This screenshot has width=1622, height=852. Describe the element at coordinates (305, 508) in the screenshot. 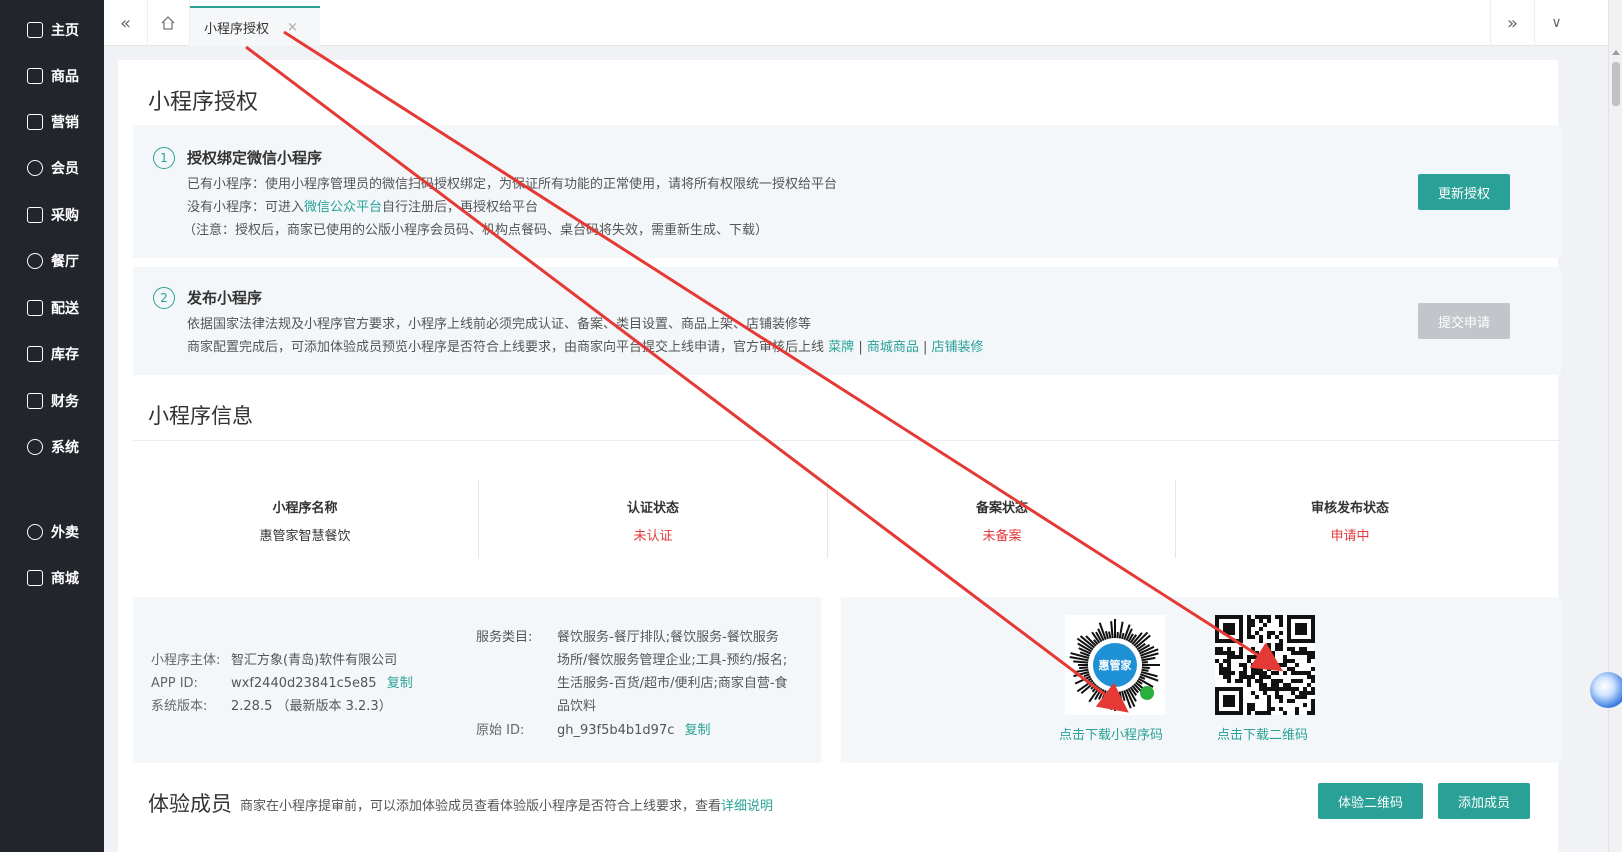

I see `stat-label: 小程序名称` at that location.